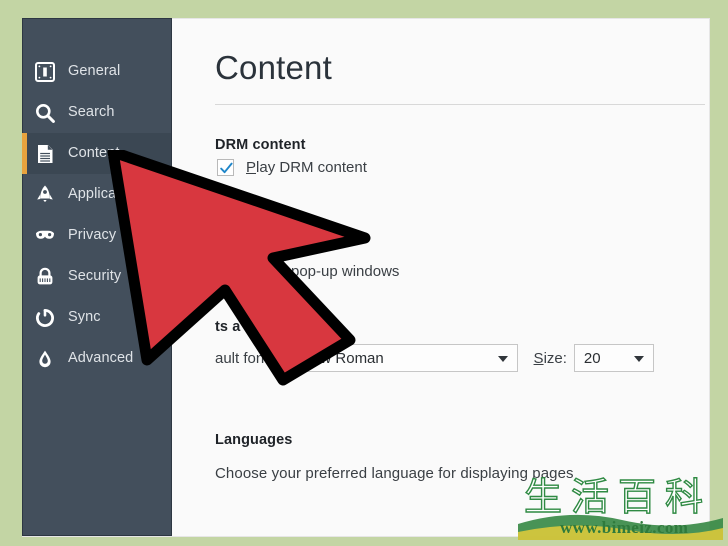  What do you see at coordinates (94, 71) in the screenshot?
I see `sidebar-item-label: General` at bounding box center [94, 71].